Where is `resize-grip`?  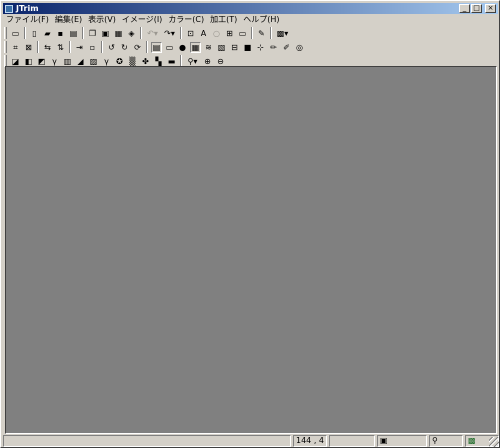 resize-grip is located at coordinates (494, 442).